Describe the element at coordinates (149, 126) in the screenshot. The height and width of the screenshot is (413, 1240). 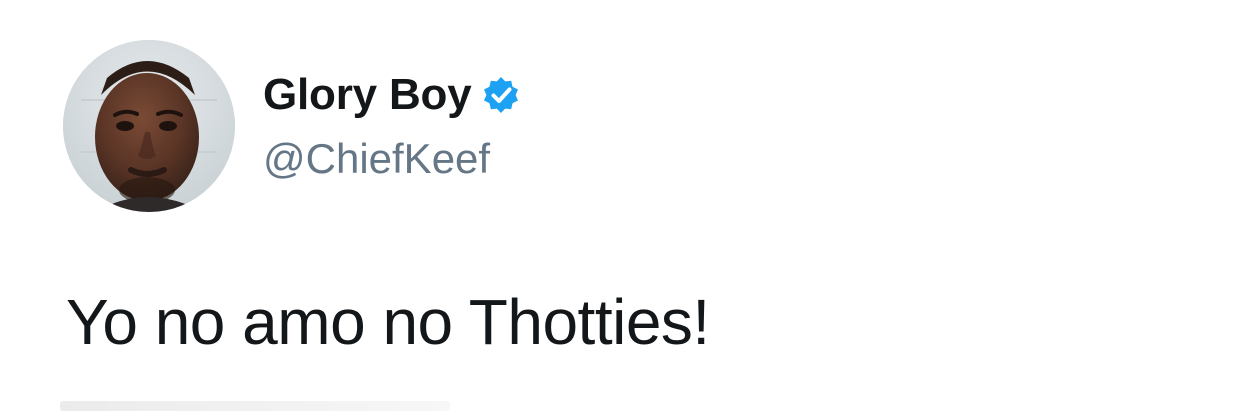
I see `avatar` at that location.